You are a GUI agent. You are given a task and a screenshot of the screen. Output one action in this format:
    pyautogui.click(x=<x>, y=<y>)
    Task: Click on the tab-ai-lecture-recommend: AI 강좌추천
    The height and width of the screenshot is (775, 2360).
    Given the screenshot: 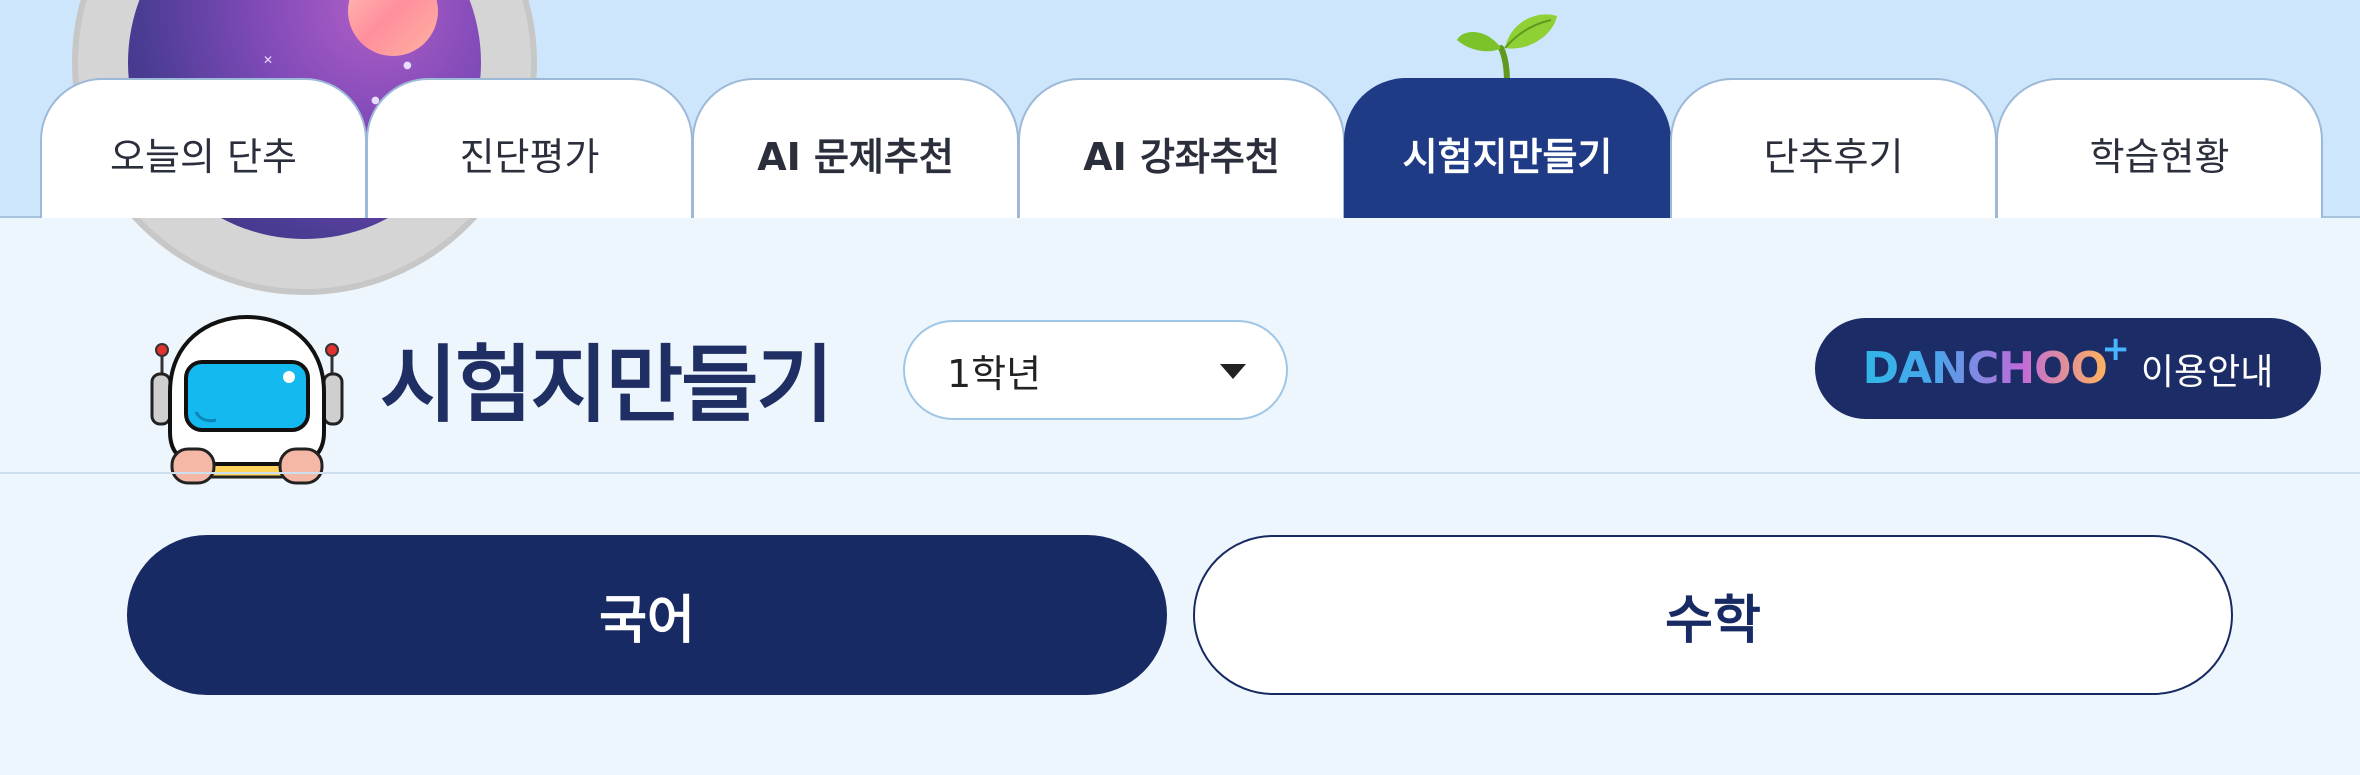 What is the action you would take?
    pyautogui.click(x=1181, y=148)
    